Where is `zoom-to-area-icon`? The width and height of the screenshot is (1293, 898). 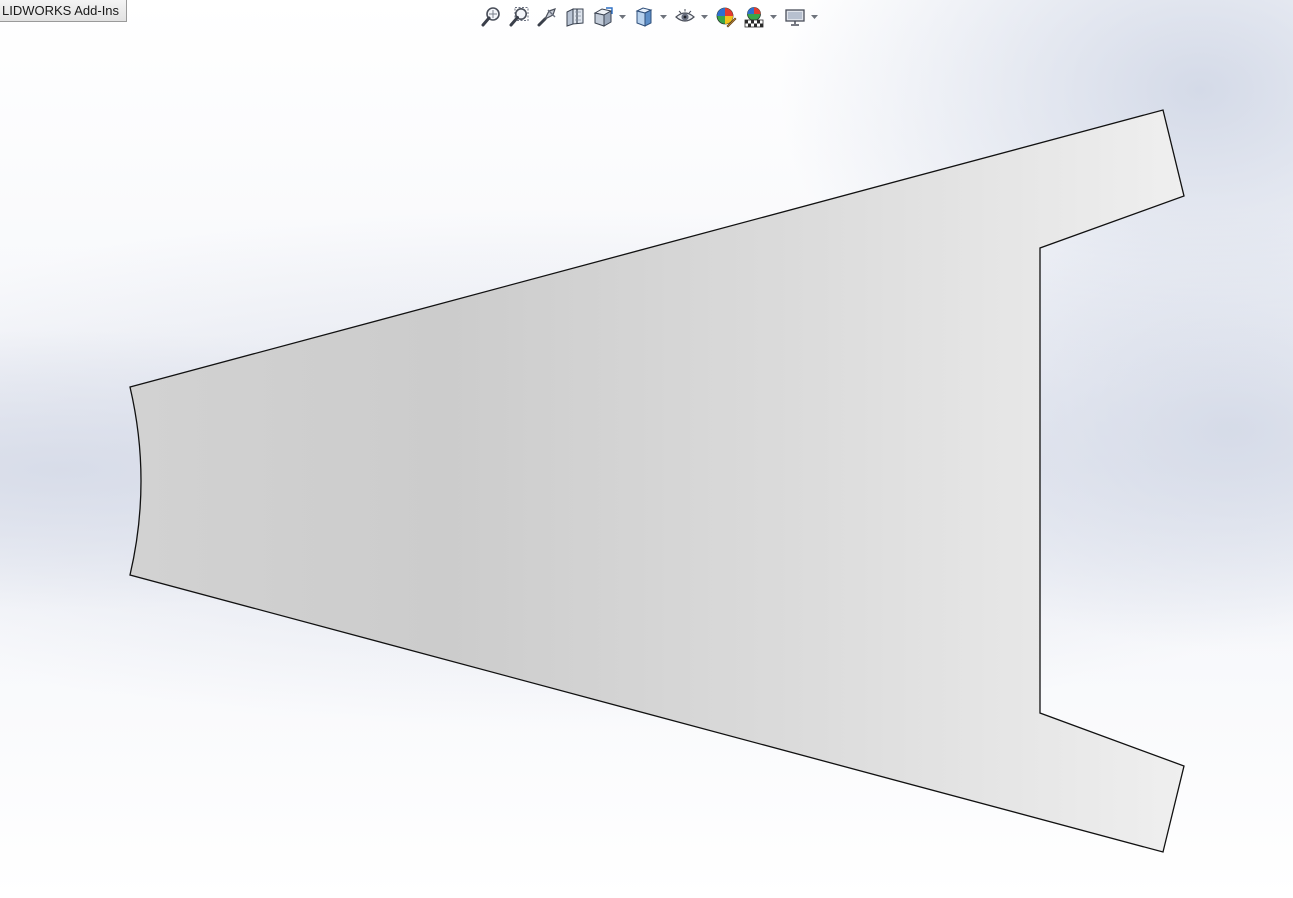 zoom-to-area-icon is located at coordinates (519, 17).